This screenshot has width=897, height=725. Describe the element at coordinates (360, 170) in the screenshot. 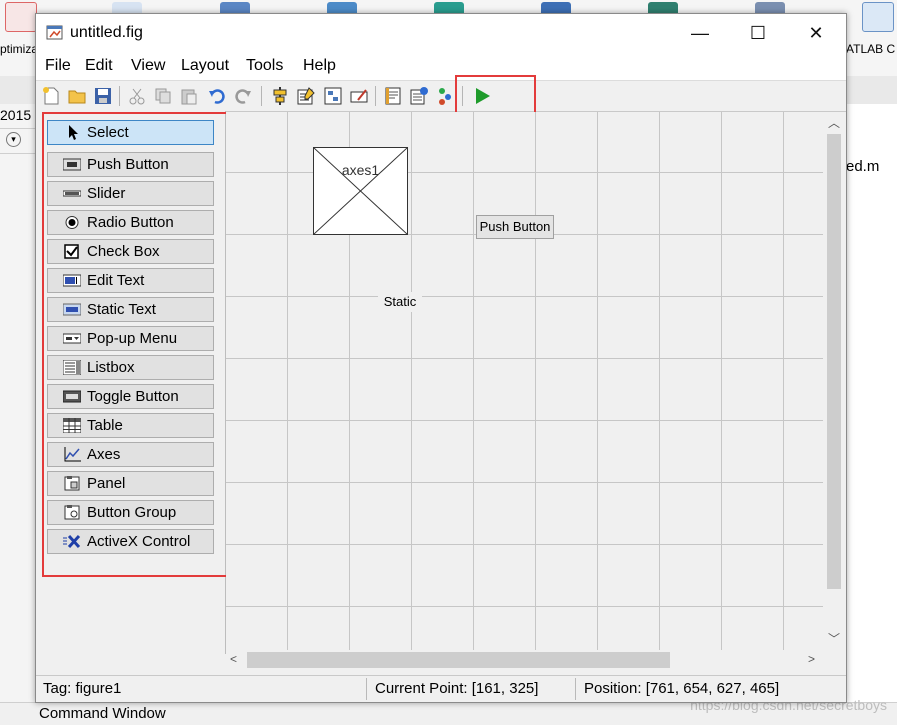

I see `axes-tag-label: axes1` at that location.